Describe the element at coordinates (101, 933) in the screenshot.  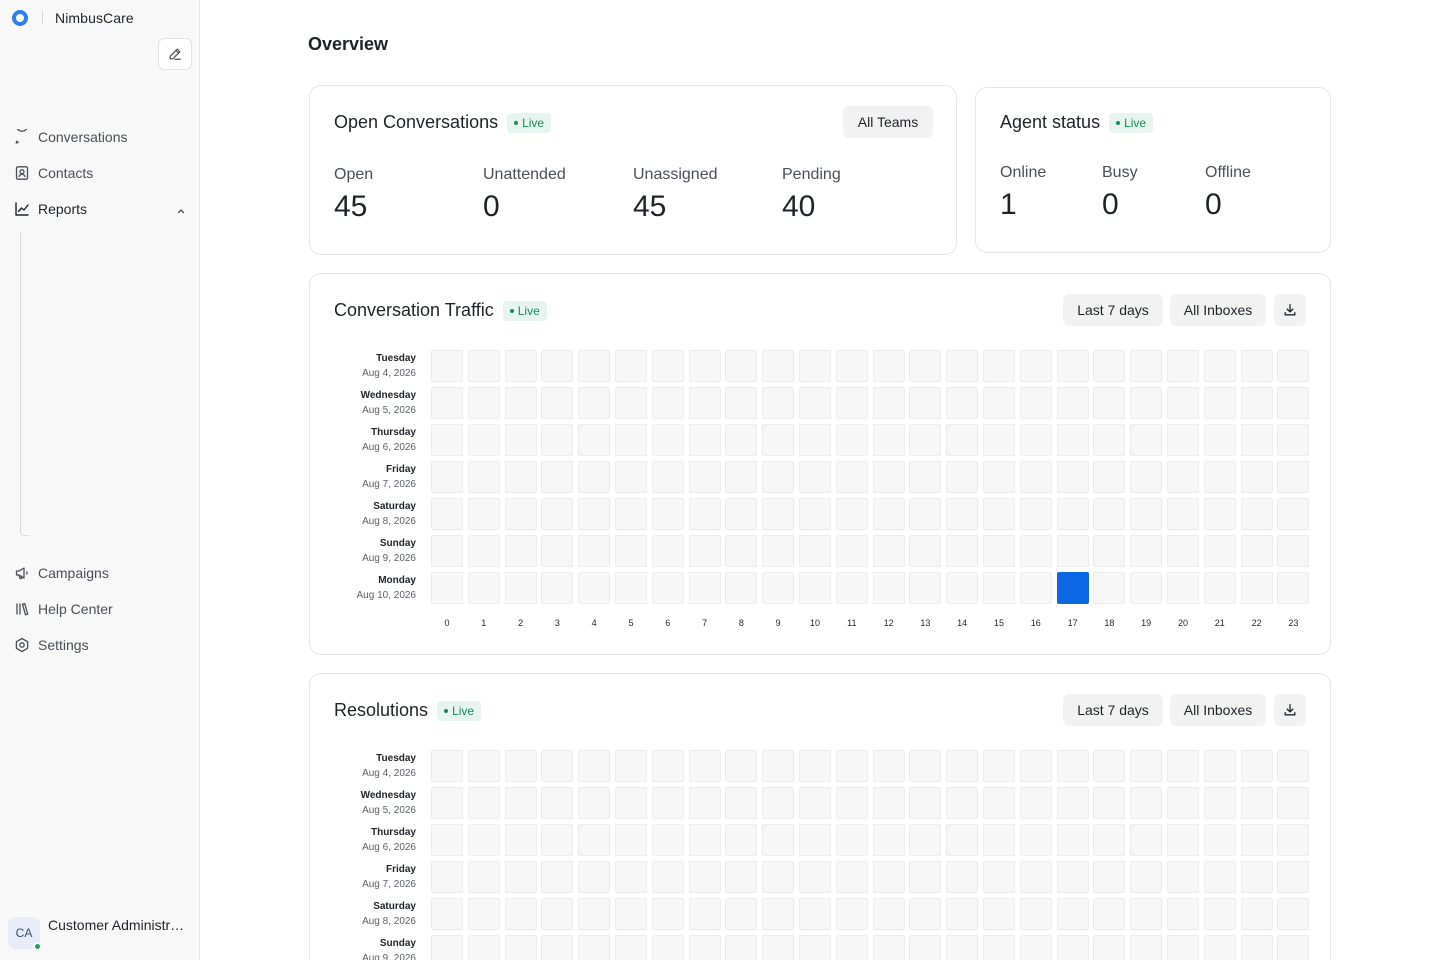
I see `user-profile: CA Customer Administrator` at that location.